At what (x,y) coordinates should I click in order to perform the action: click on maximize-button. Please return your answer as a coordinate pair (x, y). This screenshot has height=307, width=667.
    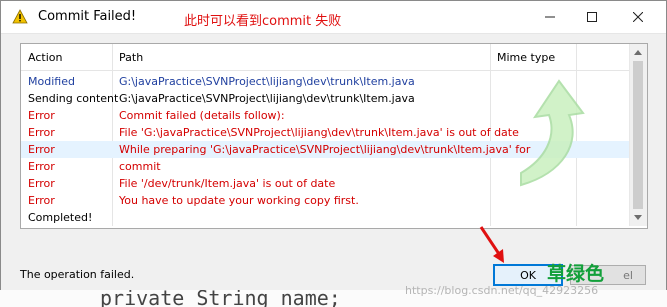
    Looking at the image, I should click on (592, 17).